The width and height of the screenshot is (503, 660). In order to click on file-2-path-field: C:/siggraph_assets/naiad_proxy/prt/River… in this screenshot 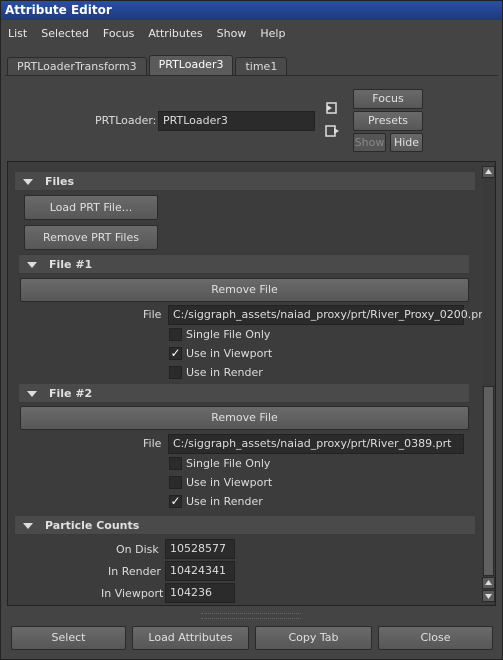, I will do `click(316, 444)`.